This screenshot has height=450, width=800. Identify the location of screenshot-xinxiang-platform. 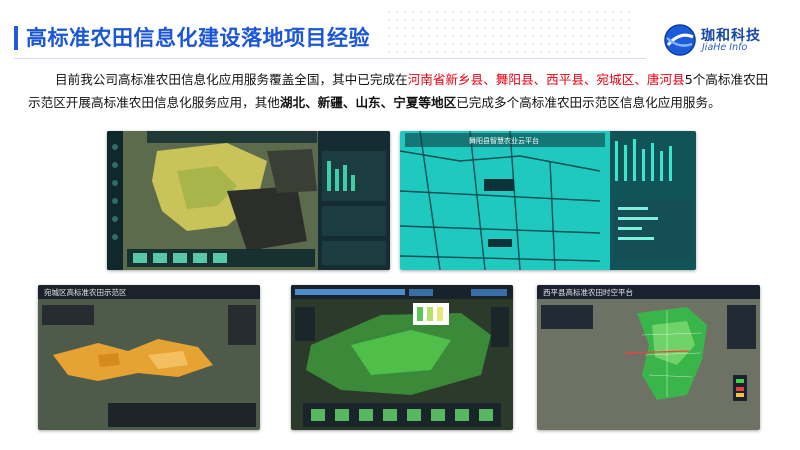
(248, 200).